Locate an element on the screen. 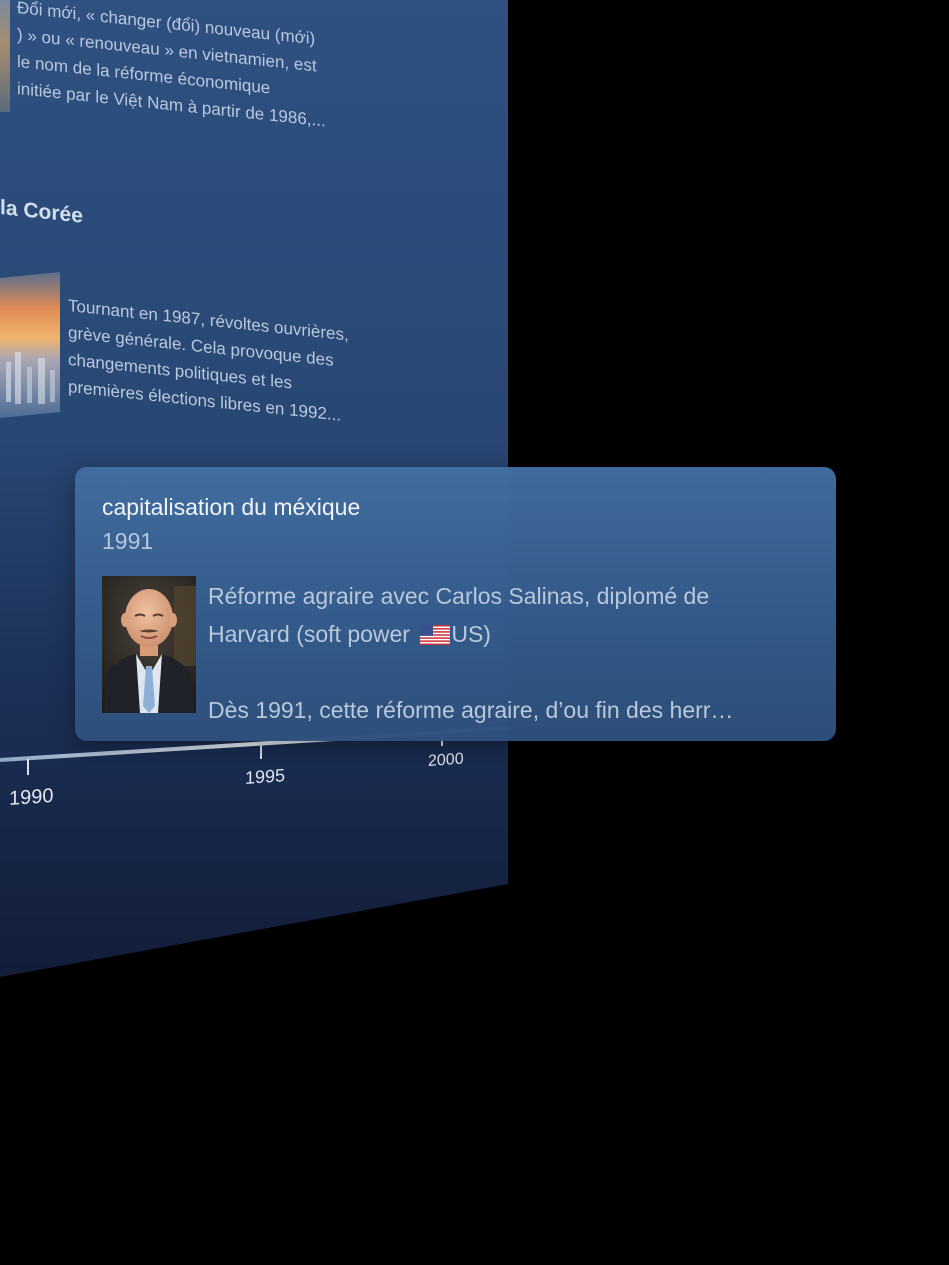 The height and width of the screenshot is (1265, 949). city-sunset-image is located at coordinates (30, 345).